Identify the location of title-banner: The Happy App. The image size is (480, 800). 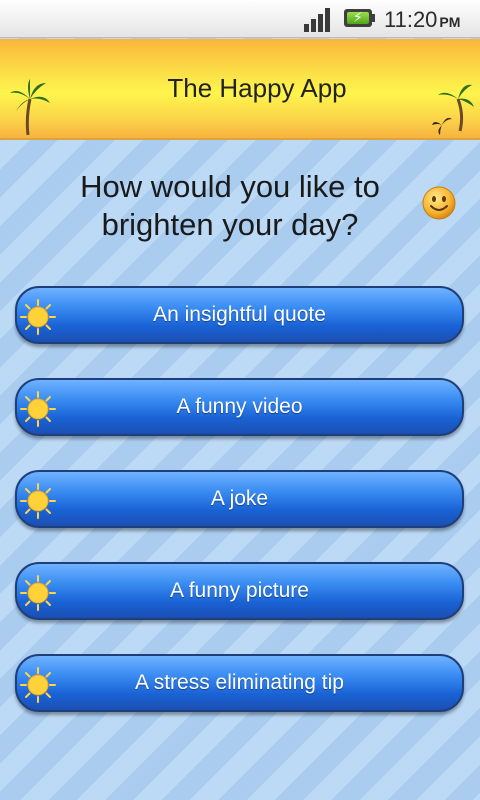
(240, 89).